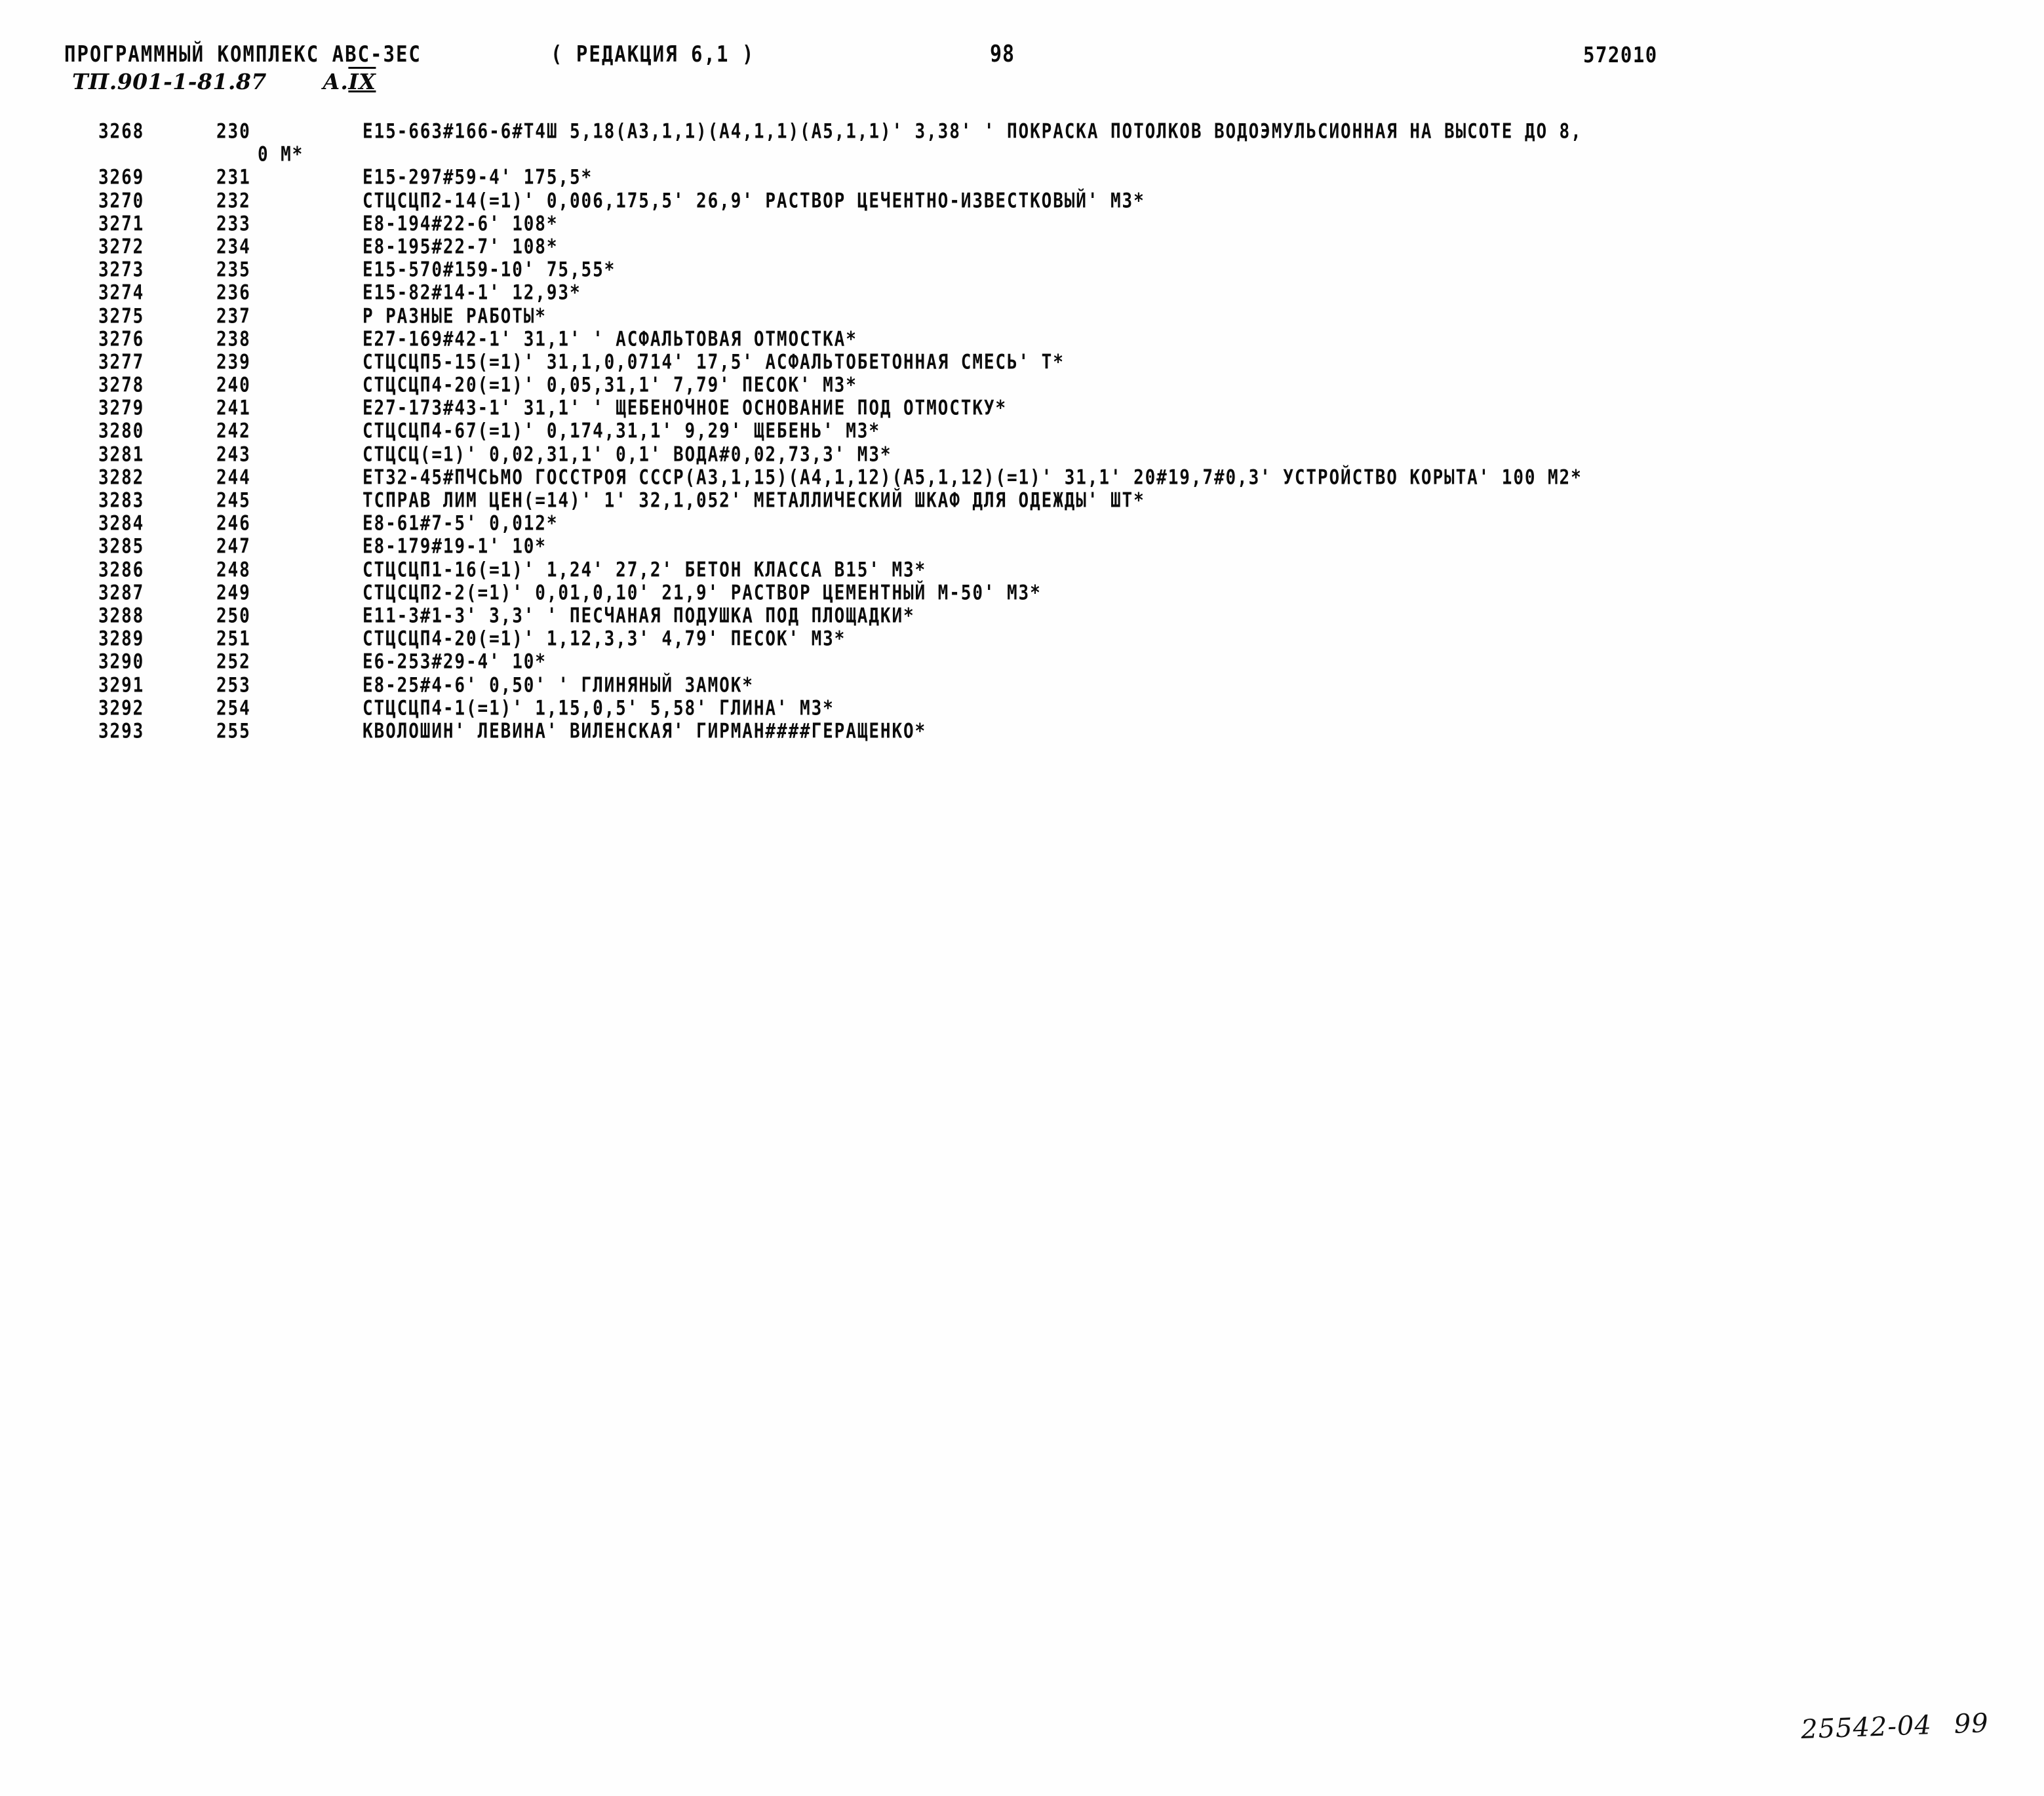 Image resolution: width=2044 pixels, height=1796 pixels. What do you see at coordinates (121, 132) in the screenshot?
I see `row-sequence-number: 3268` at bounding box center [121, 132].